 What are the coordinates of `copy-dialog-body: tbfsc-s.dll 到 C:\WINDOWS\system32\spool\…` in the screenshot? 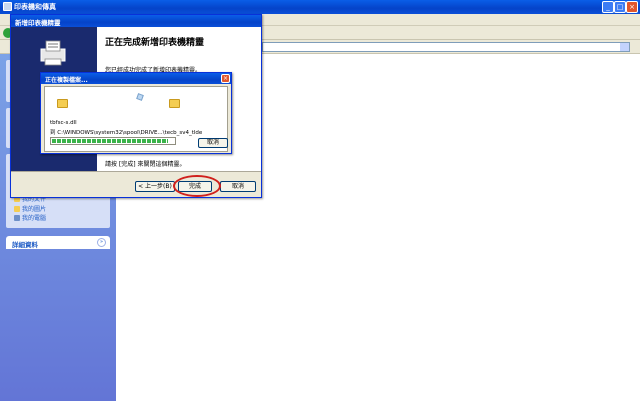 It's located at (136, 119).